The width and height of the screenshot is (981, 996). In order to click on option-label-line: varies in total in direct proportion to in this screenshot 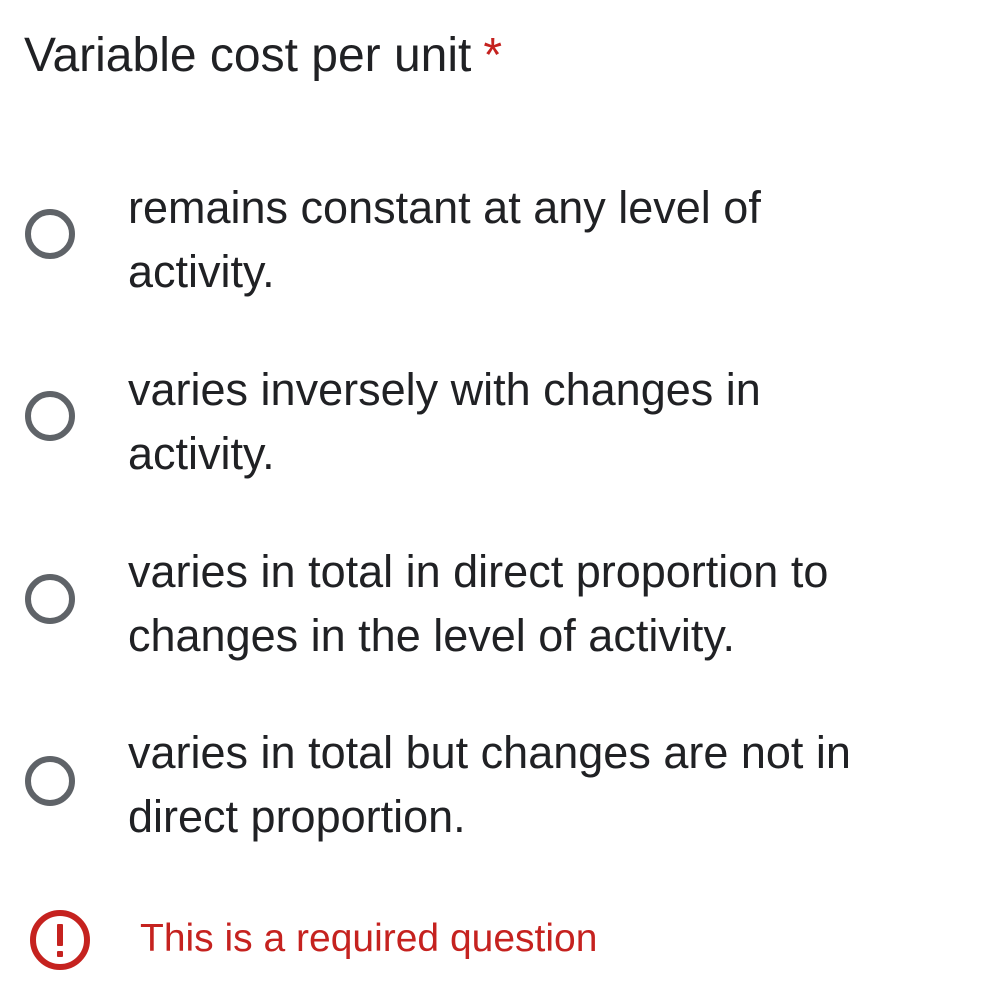, I will do `click(478, 571)`.